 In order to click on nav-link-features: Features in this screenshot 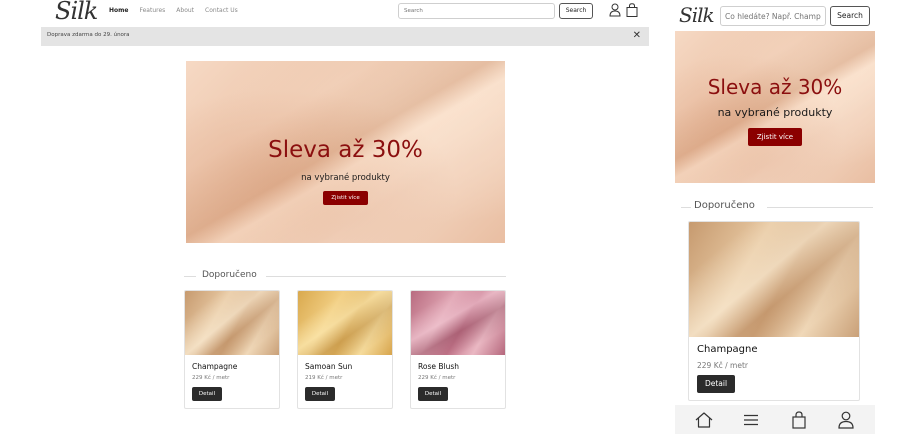, I will do `click(152, 10)`.